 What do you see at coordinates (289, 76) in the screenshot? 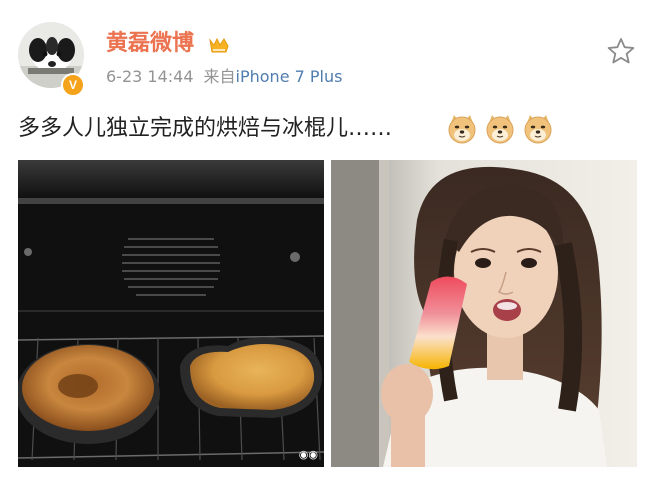
I see `post-source-link: iPhone 7 Plus` at bounding box center [289, 76].